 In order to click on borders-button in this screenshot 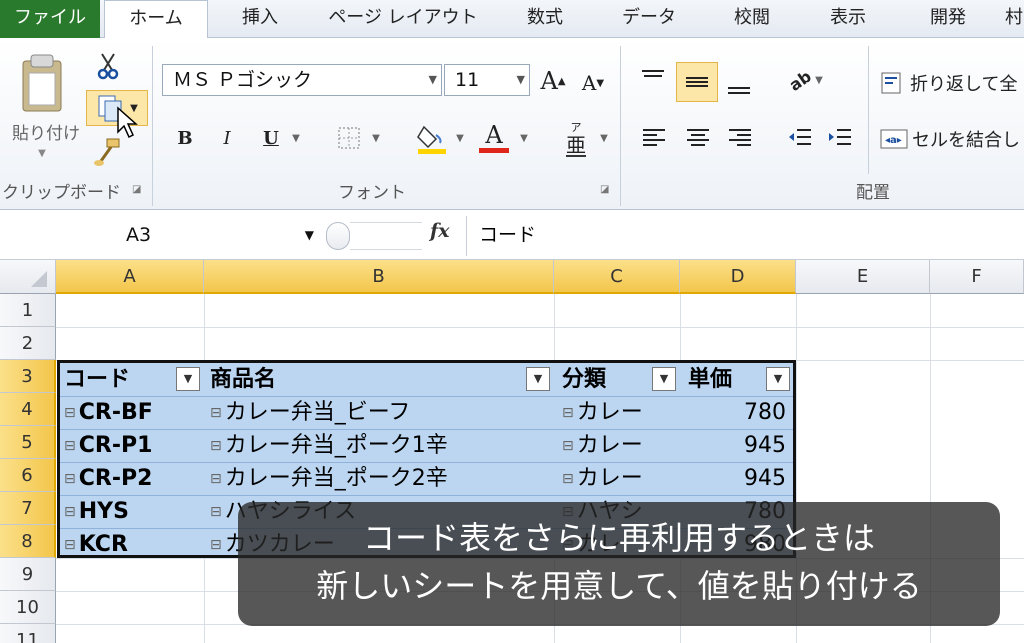, I will do `click(349, 138)`.